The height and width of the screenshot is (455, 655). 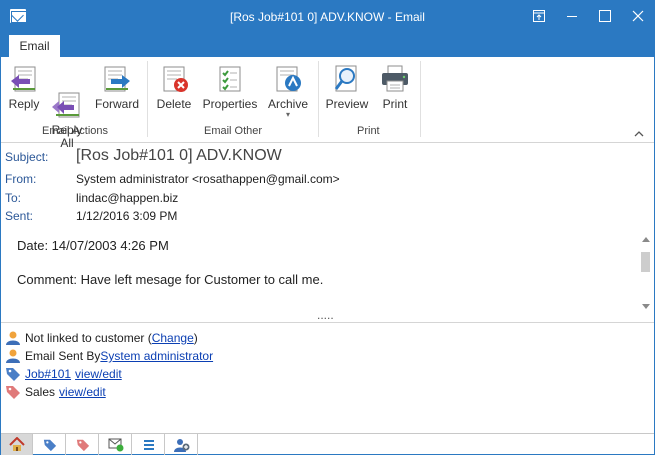 I want to click on tag-blue-icon, so click(x=49, y=445).